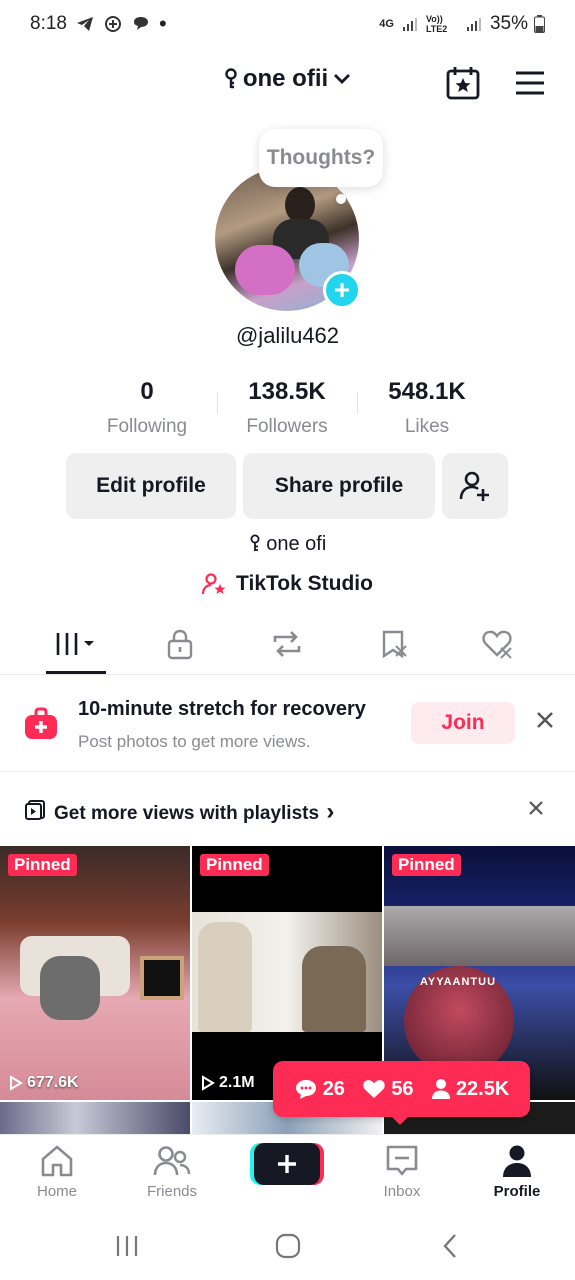 Image resolution: width=575 pixels, height=1280 pixels. I want to click on menu-icon, so click(530, 83).